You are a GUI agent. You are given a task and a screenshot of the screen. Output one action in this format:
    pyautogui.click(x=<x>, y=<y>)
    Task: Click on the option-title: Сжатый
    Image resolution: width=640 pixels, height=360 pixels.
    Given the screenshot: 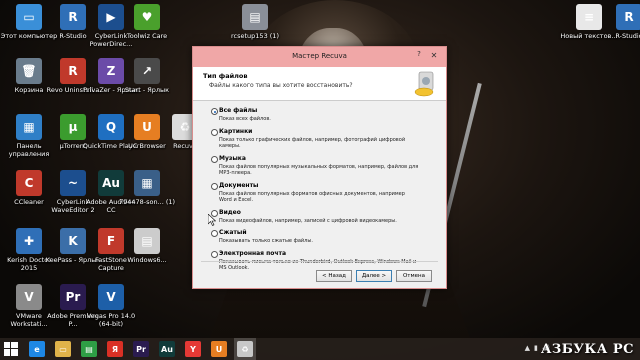 What is the action you would take?
    pyautogui.click(x=233, y=232)
    